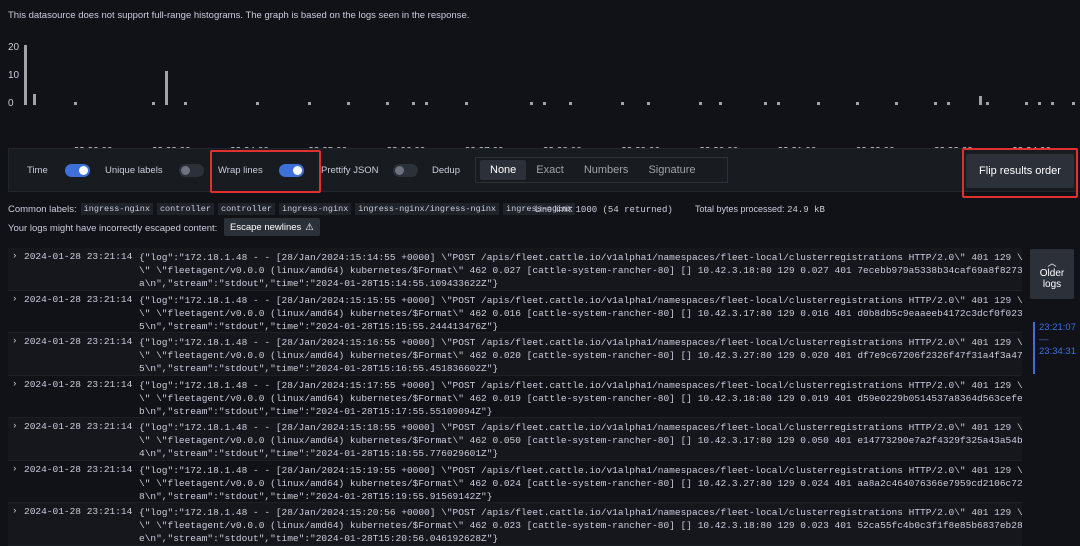  Describe the element at coordinates (265, 171) in the screenshot. I see `highlight-box-wrap-lines` at that location.